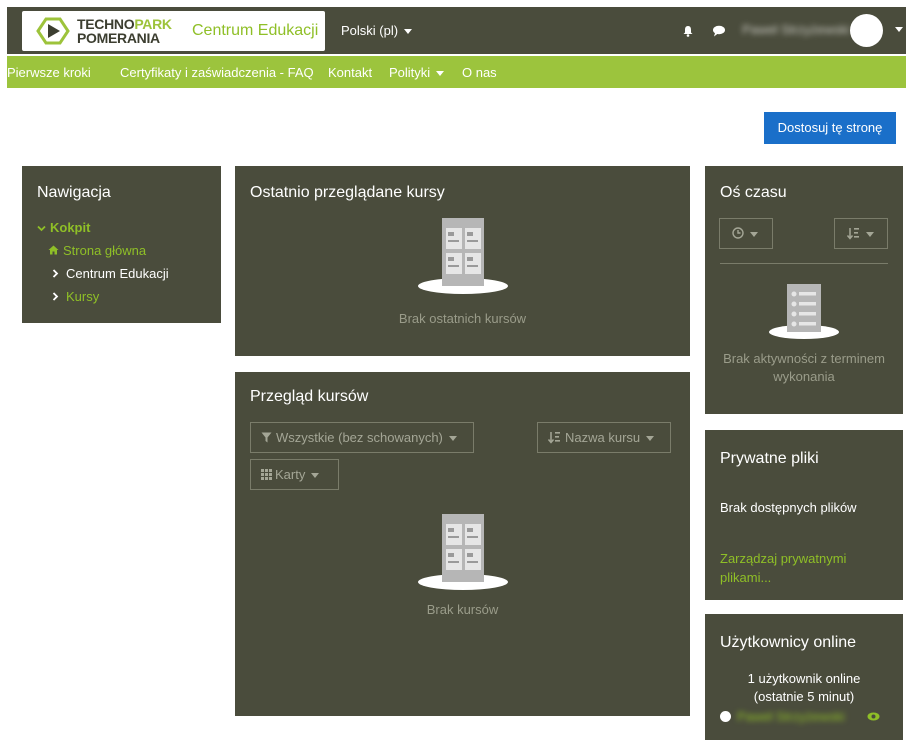 This screenshot has width=906, height=740. Describe the element at coordinates (852, 234) in the screenshot. I see `sort-icon` at that location.